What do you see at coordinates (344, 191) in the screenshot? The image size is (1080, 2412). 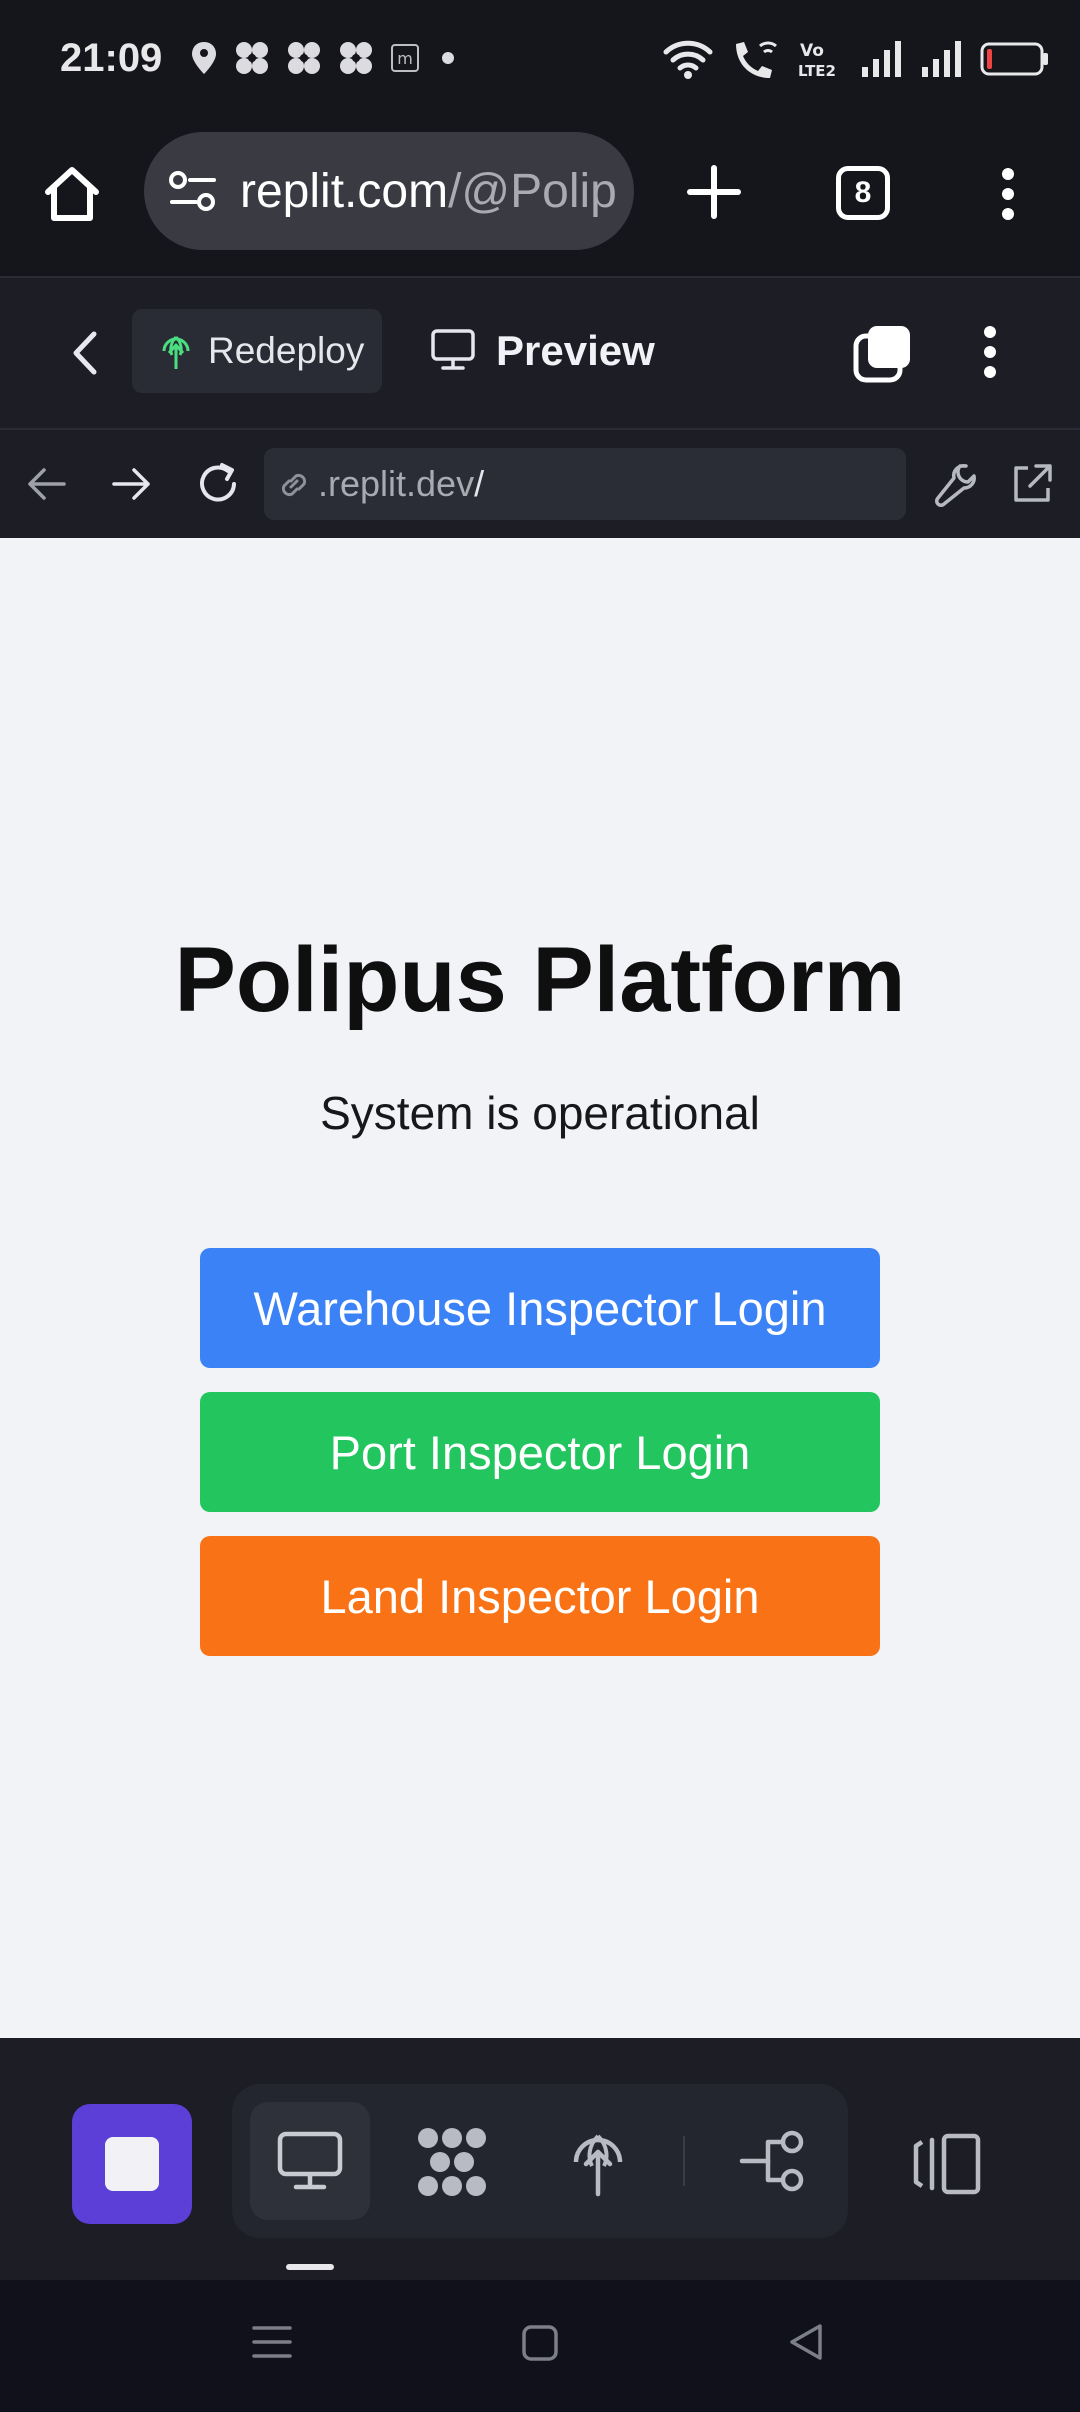 I see `url-host: replit.com` at bounding box center [344, 191].